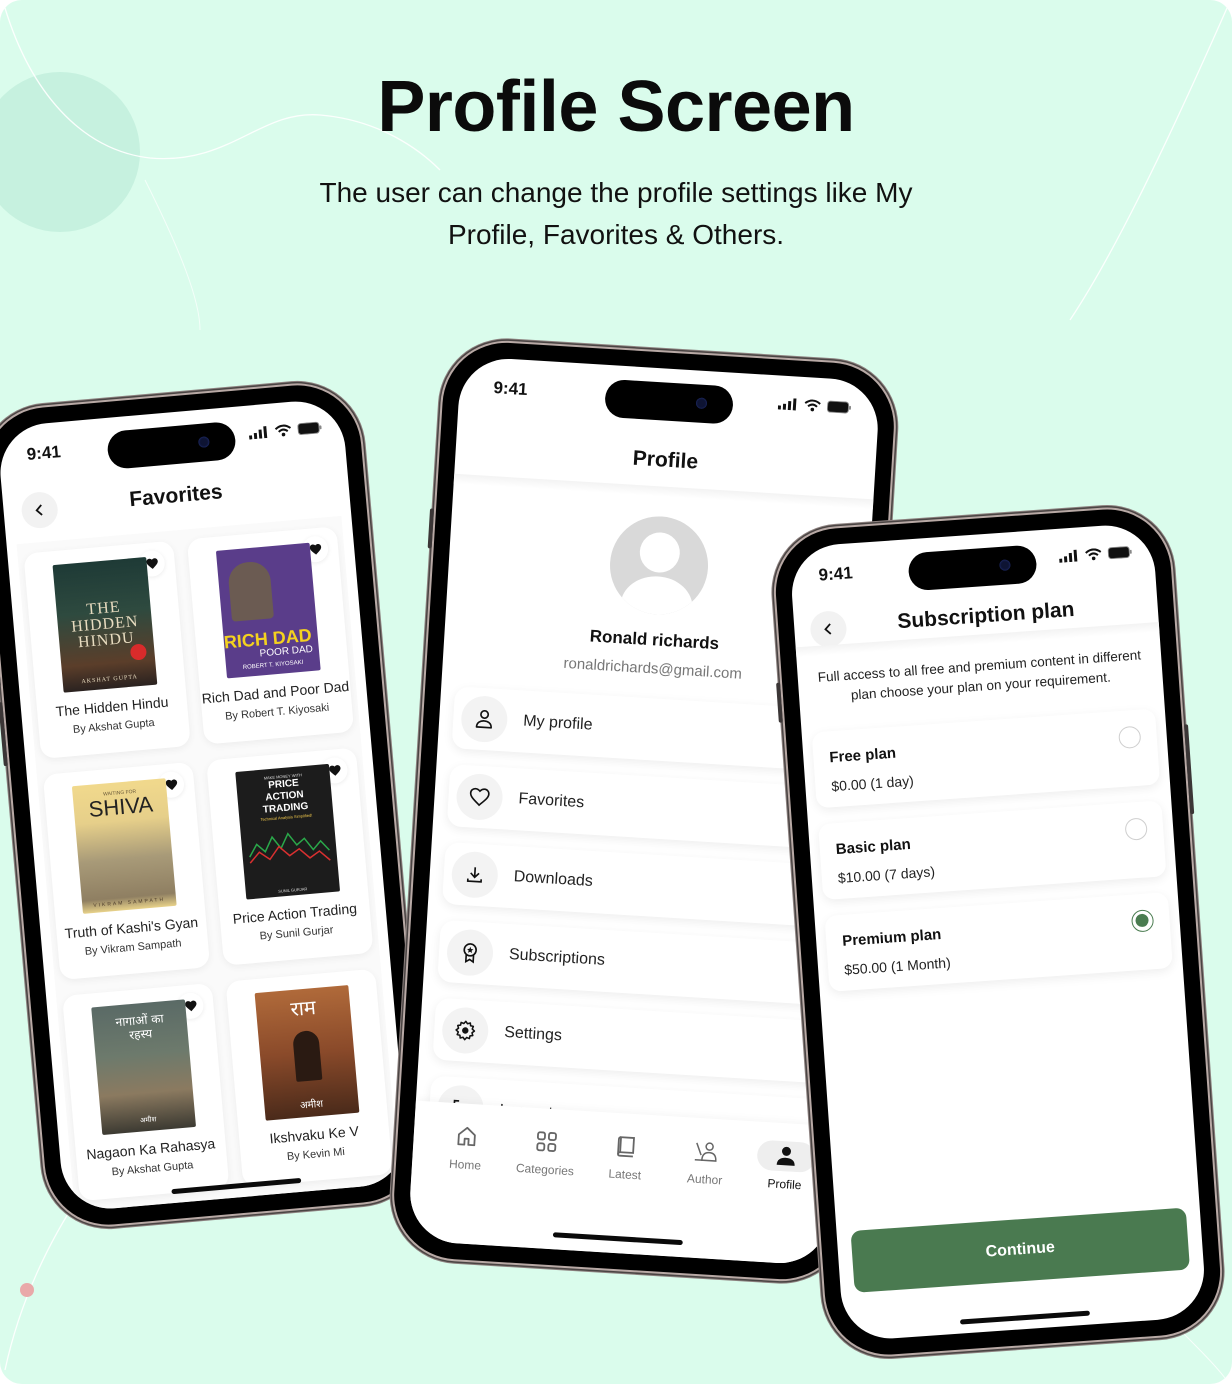 Image resolution: width=1232 pixels, height=1384 pixels. I want to click on tab-label: Author, so click(704, 1179).